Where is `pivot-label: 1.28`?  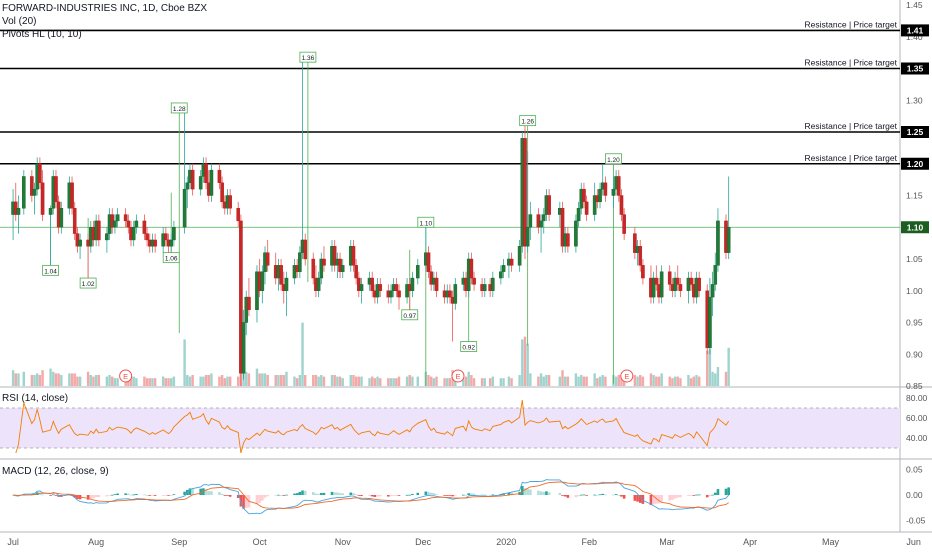 pivot-label: 1.28 is located at coordinates (179, 109).